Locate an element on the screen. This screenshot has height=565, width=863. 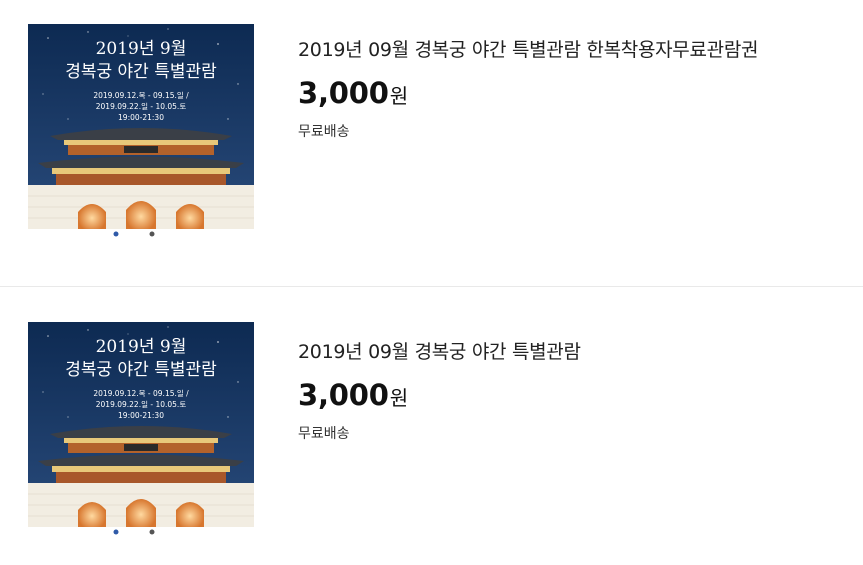
product-info: 2019년 09월 경복궁 야간 특별관람 3,000 원 무료배송 is located at coordinates (570, 390).